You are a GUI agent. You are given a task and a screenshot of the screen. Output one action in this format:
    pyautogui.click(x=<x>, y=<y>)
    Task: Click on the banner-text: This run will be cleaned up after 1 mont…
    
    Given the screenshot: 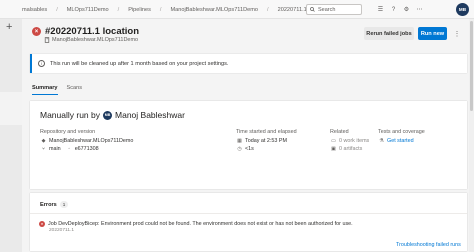 What is the action you would take?
    pyautogui.click(x=139, y=63)
    